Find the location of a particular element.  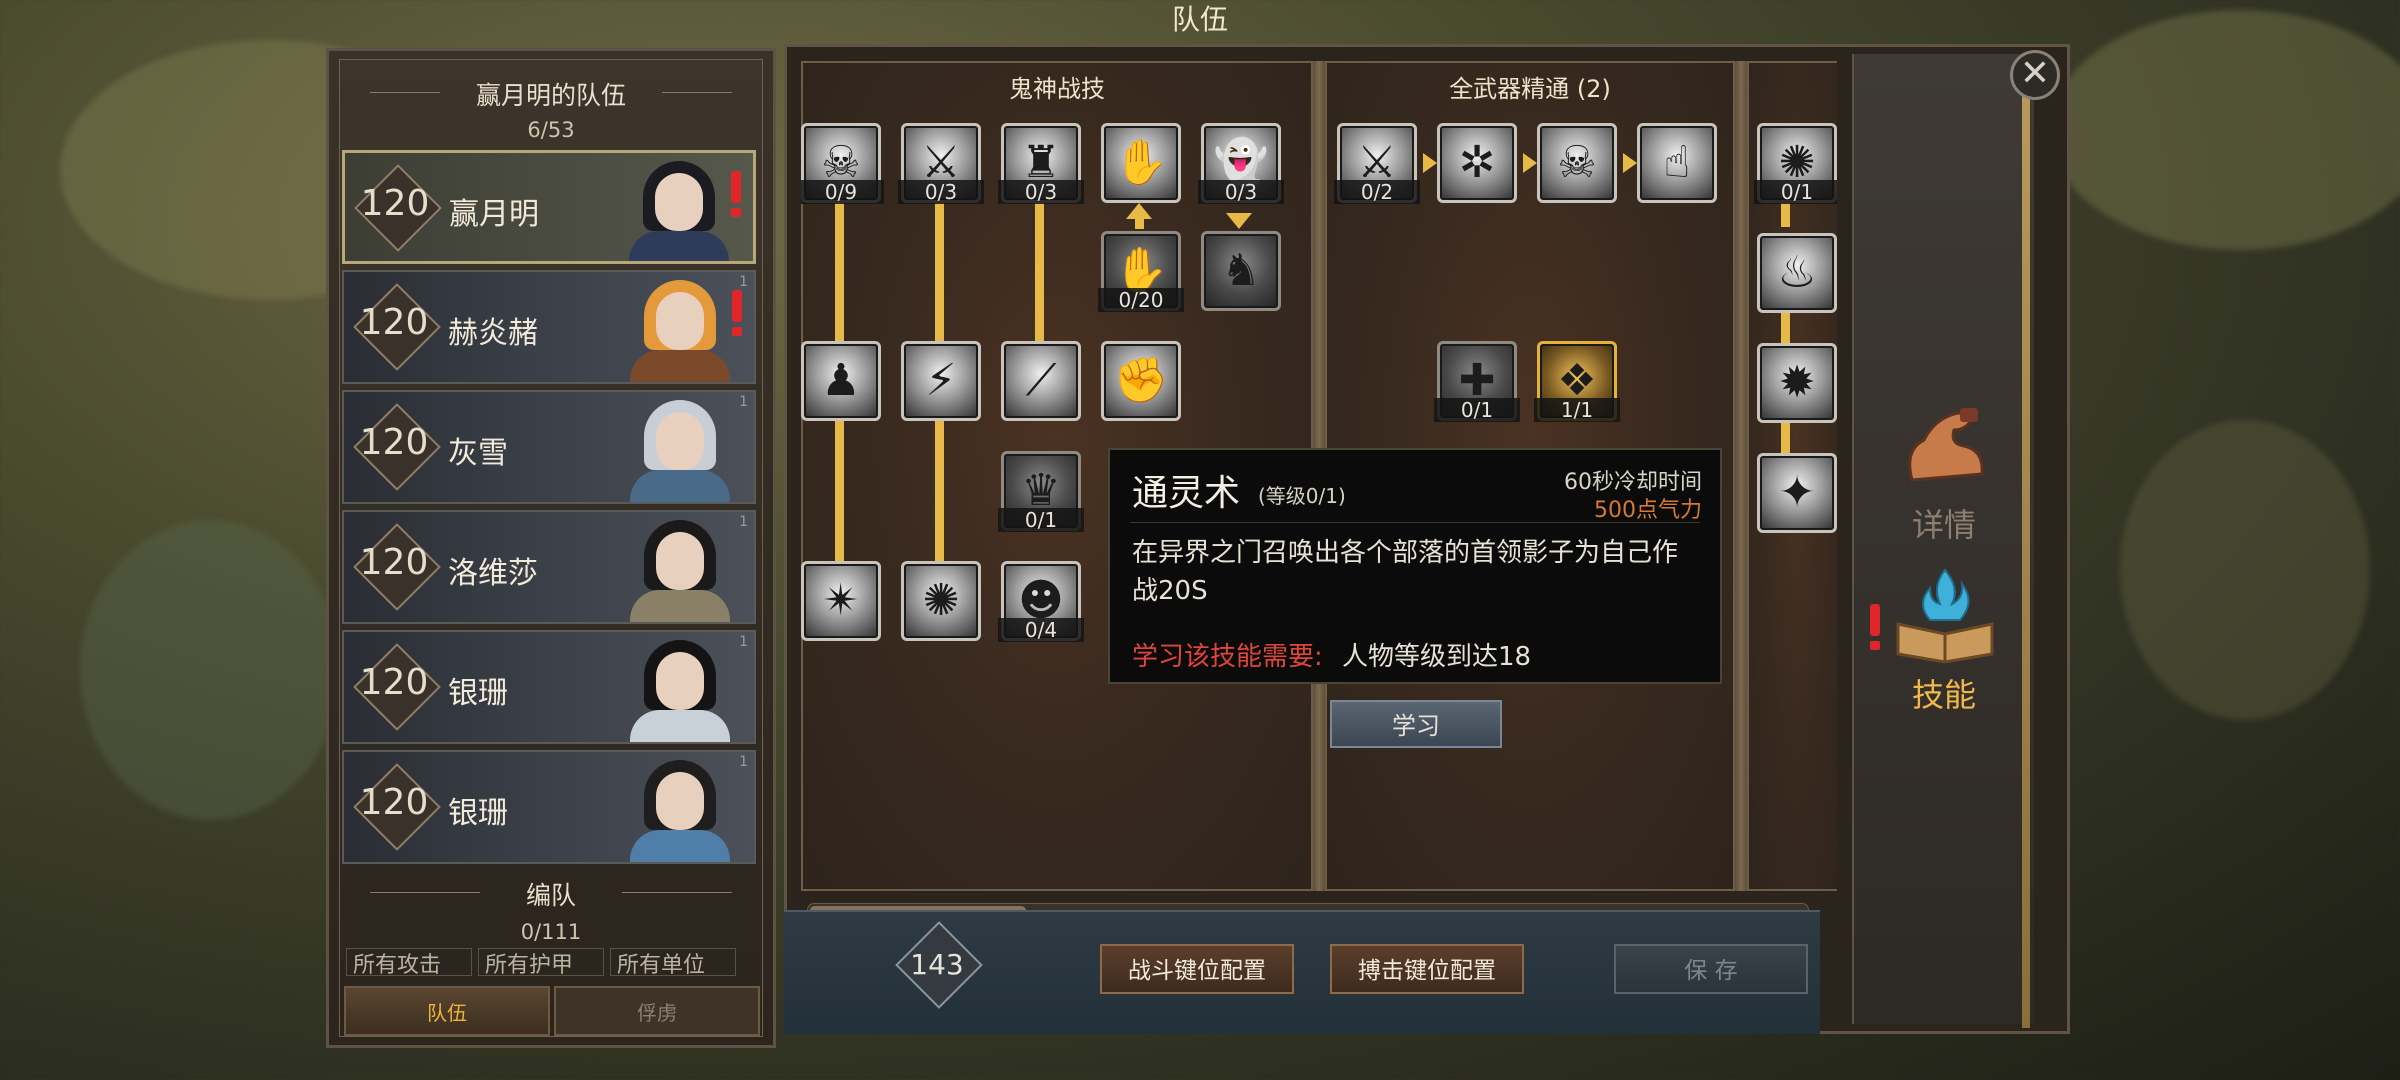

learn-button: 学习 is located at coordinates (1416, 724).